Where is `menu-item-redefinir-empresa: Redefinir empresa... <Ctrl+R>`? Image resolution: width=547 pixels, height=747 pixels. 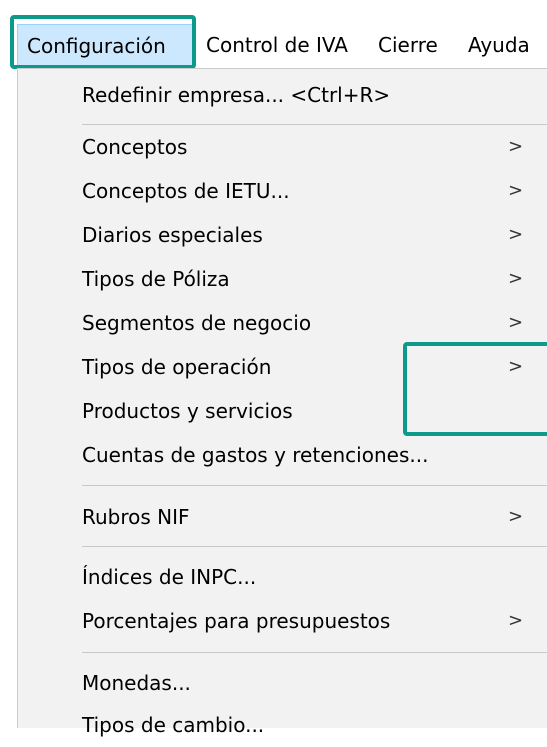
menu-item-redefinir-empresa: Redefinir empresa... <Ctrl+R> is located at coordinates (282, 95).